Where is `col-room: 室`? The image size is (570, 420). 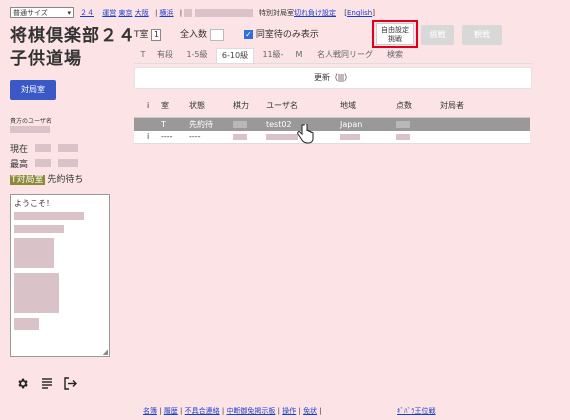 col-room: 室 is located at coordinates (165, 105).